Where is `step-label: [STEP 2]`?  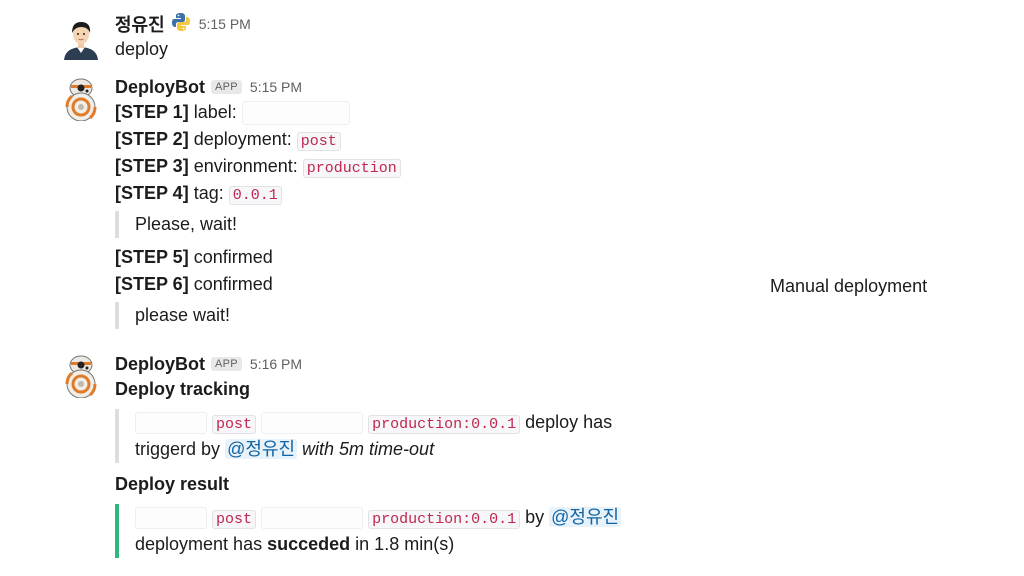 step-label: [STEP 2] is located at coordinates (152, 139).